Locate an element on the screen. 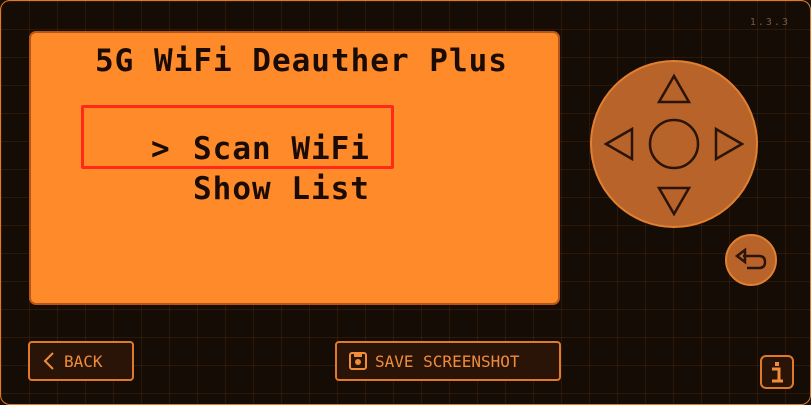 Image resolution: width=811 pixels, height=405 pixels. save-icon is located at coordinates (358, 361).